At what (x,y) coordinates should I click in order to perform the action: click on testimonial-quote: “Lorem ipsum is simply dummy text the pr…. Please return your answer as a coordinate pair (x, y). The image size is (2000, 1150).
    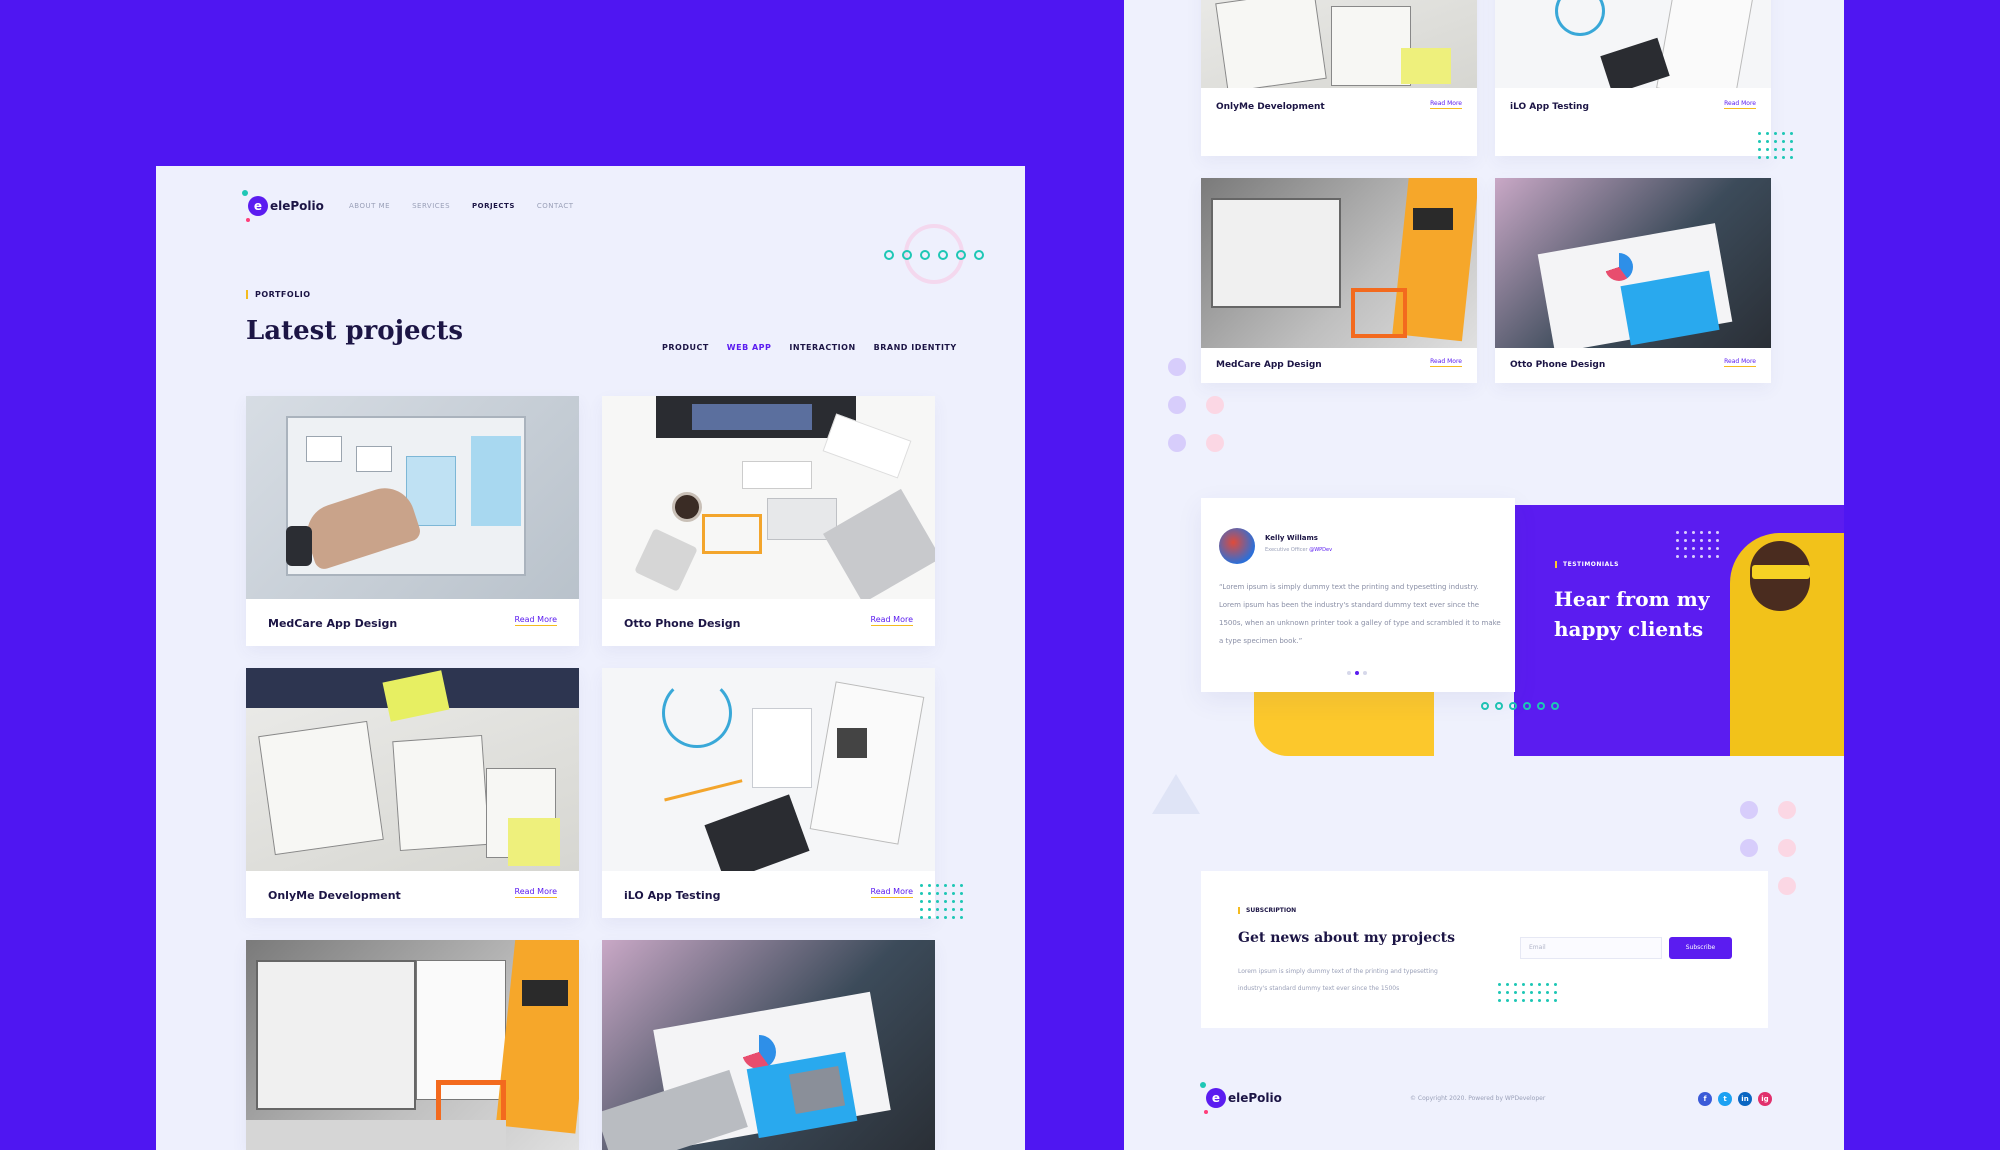
    Looking at the image, I should click on (1360, 614).